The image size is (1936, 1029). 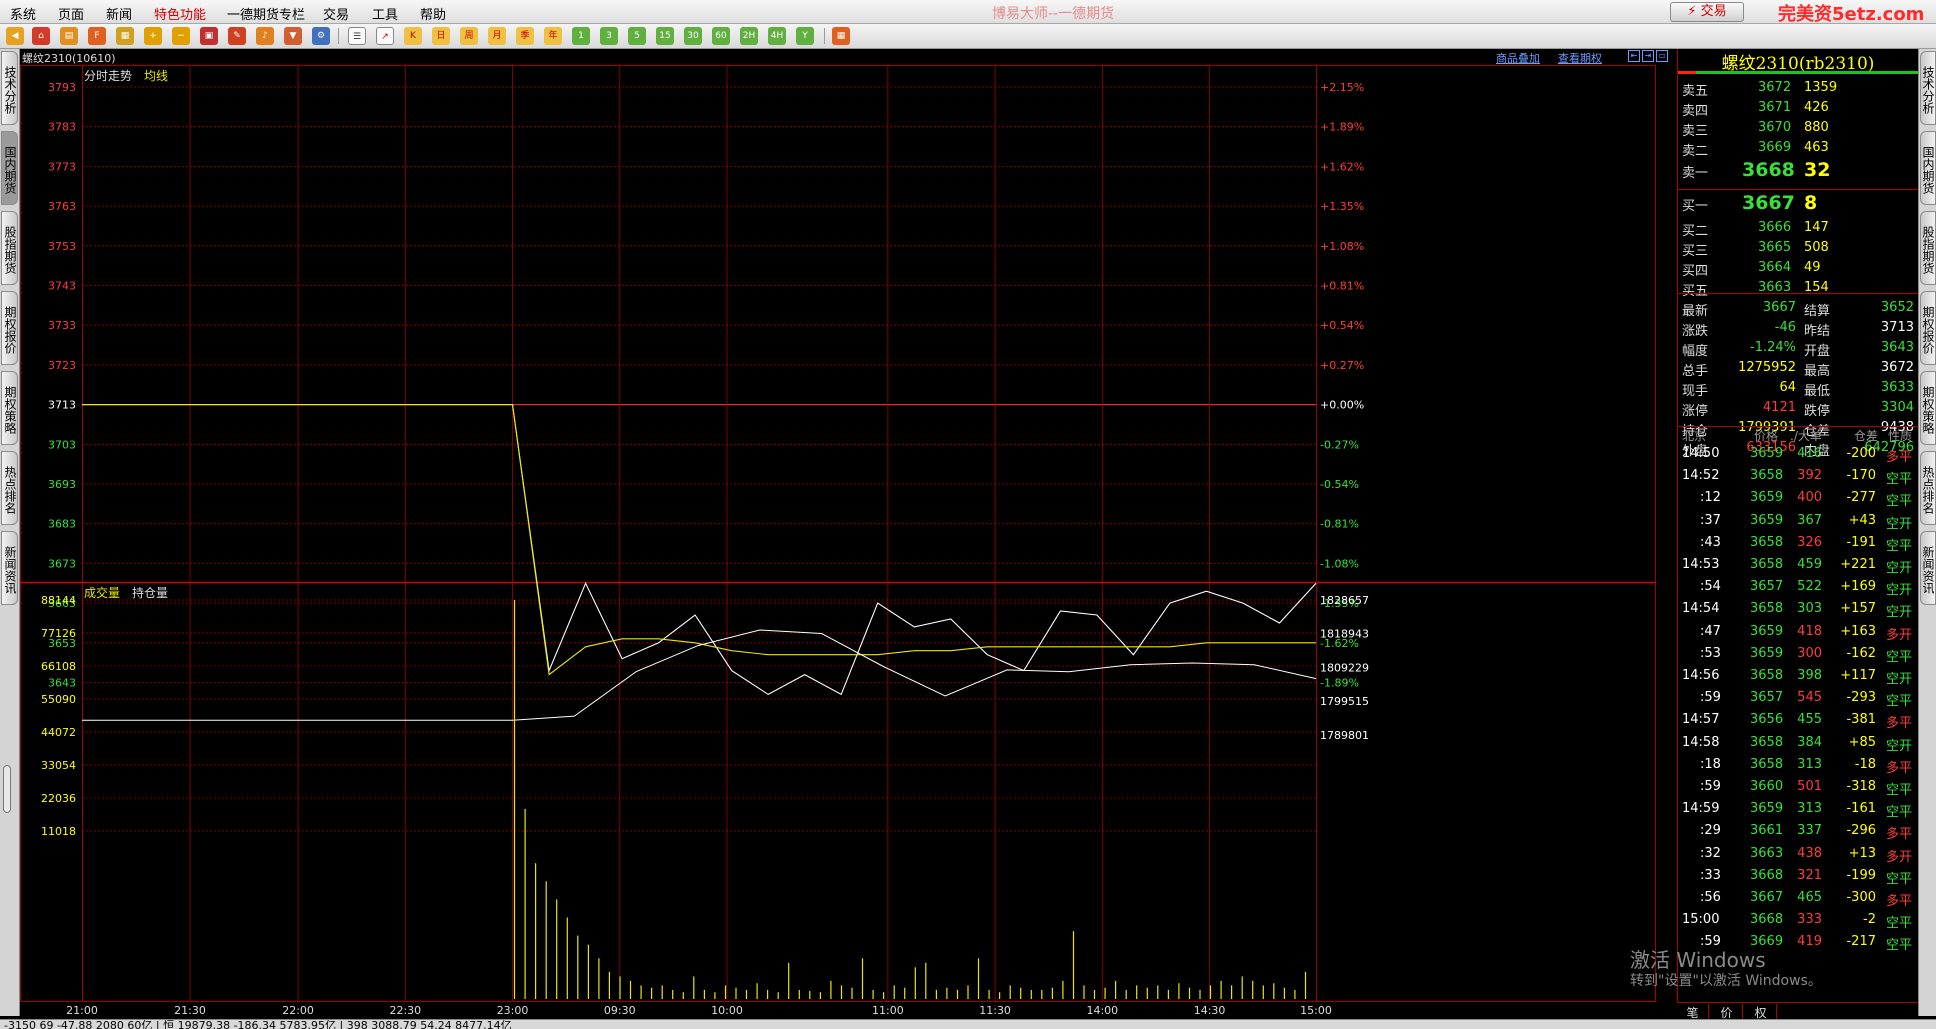 What do you see at coordinates (1518, 58) in the screenshot?
I see `overlay-link: 商品叠加` at bounding box center [1518, 58].